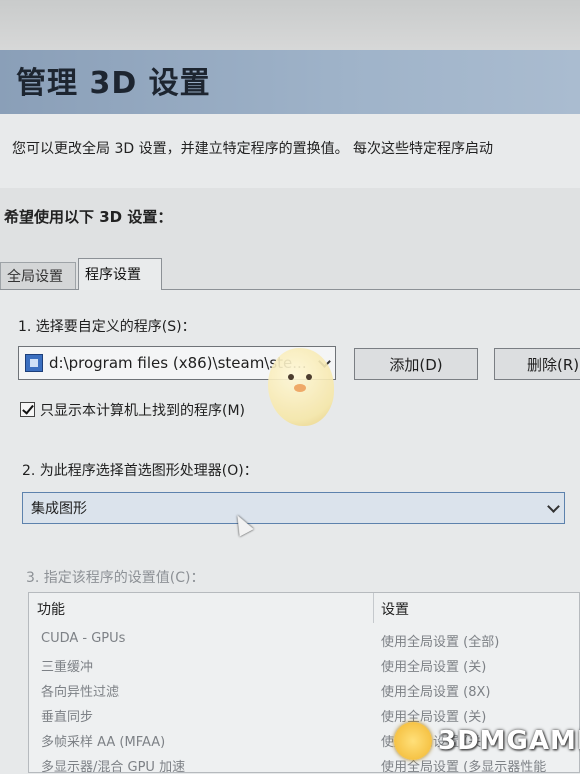 This screenshot has width=580, height=774. What do you see at coordinates (83, 638) in the screenshot?
I see `row-feature: CUDA - GPUs` at bounding box center [83, 638].